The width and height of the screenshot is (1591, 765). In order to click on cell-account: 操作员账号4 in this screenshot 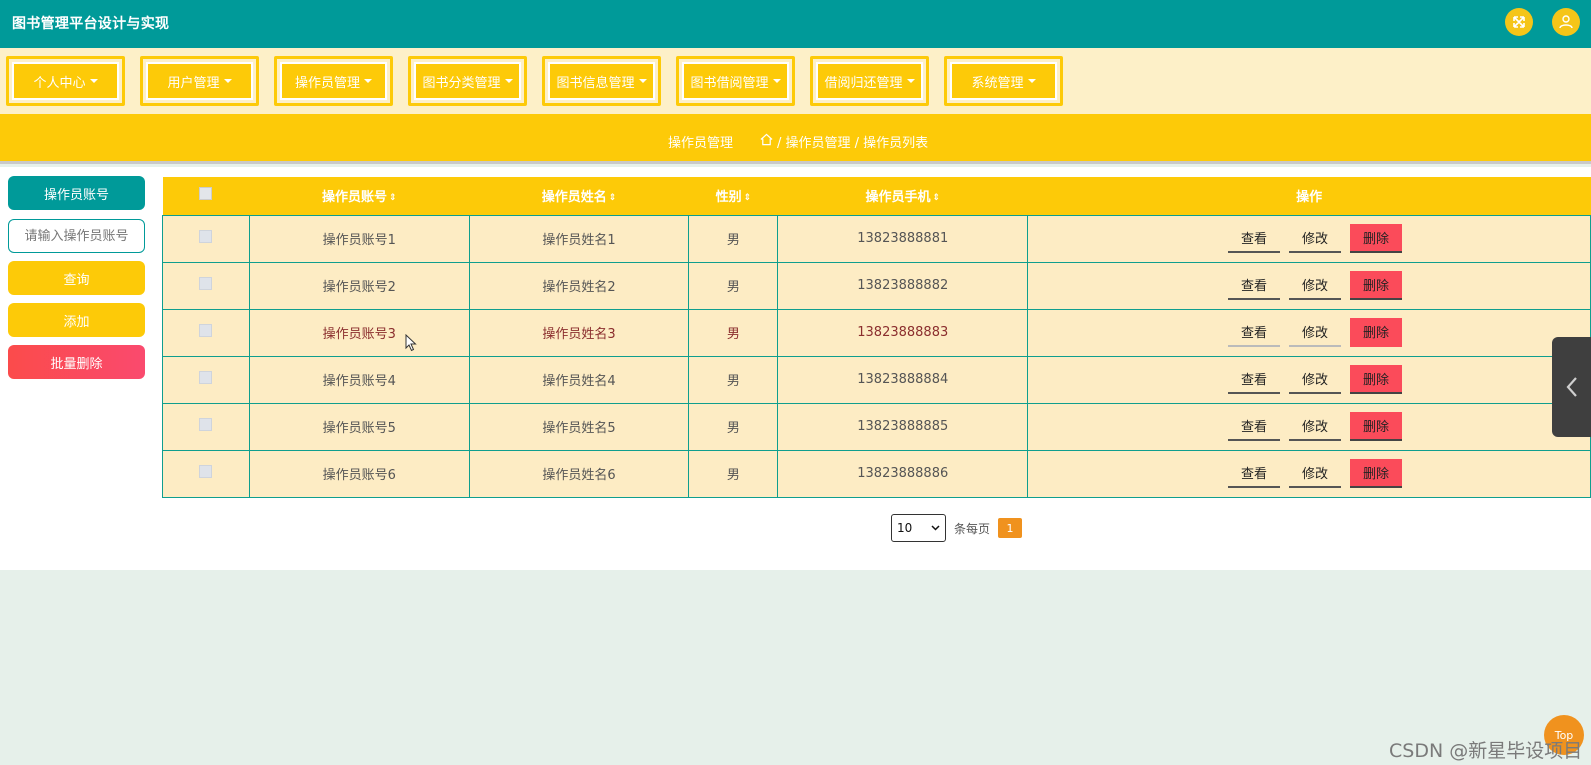, I will do `click(359, 379)`.